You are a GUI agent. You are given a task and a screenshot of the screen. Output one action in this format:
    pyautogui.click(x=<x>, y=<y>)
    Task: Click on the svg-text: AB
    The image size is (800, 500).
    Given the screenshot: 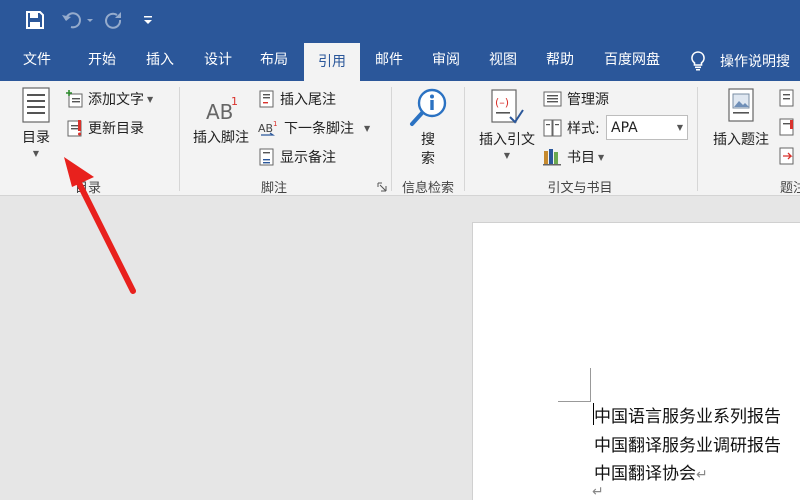 What is the action you would take?
    pyautogui.click(x=219, y=112)
    